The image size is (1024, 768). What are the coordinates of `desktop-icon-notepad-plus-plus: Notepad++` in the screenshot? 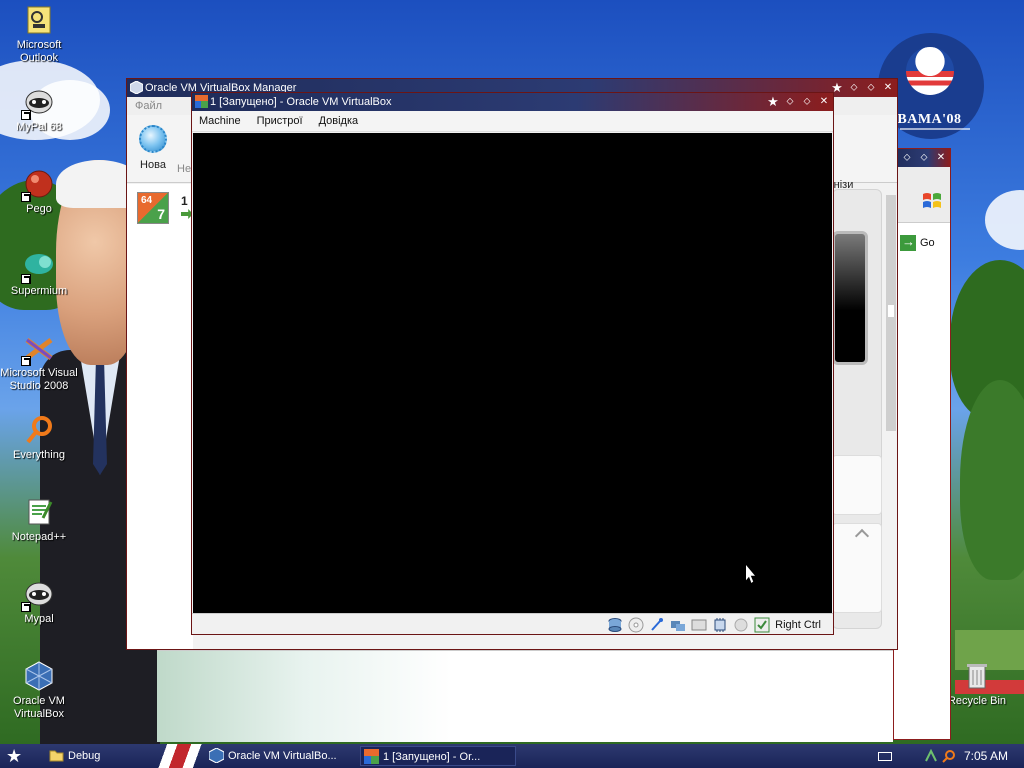 It's located at (39, 520).